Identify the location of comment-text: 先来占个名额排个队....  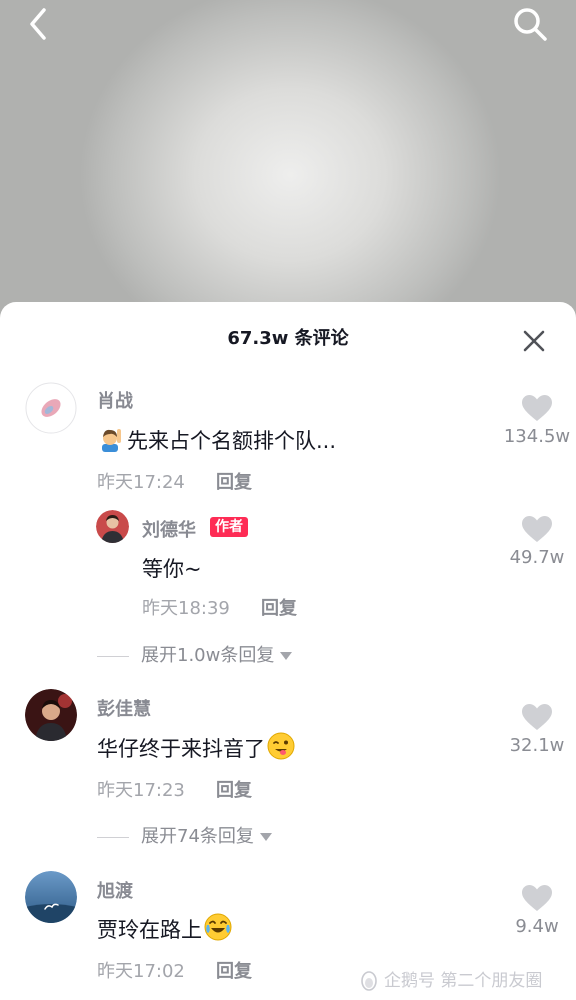
(216, 441).